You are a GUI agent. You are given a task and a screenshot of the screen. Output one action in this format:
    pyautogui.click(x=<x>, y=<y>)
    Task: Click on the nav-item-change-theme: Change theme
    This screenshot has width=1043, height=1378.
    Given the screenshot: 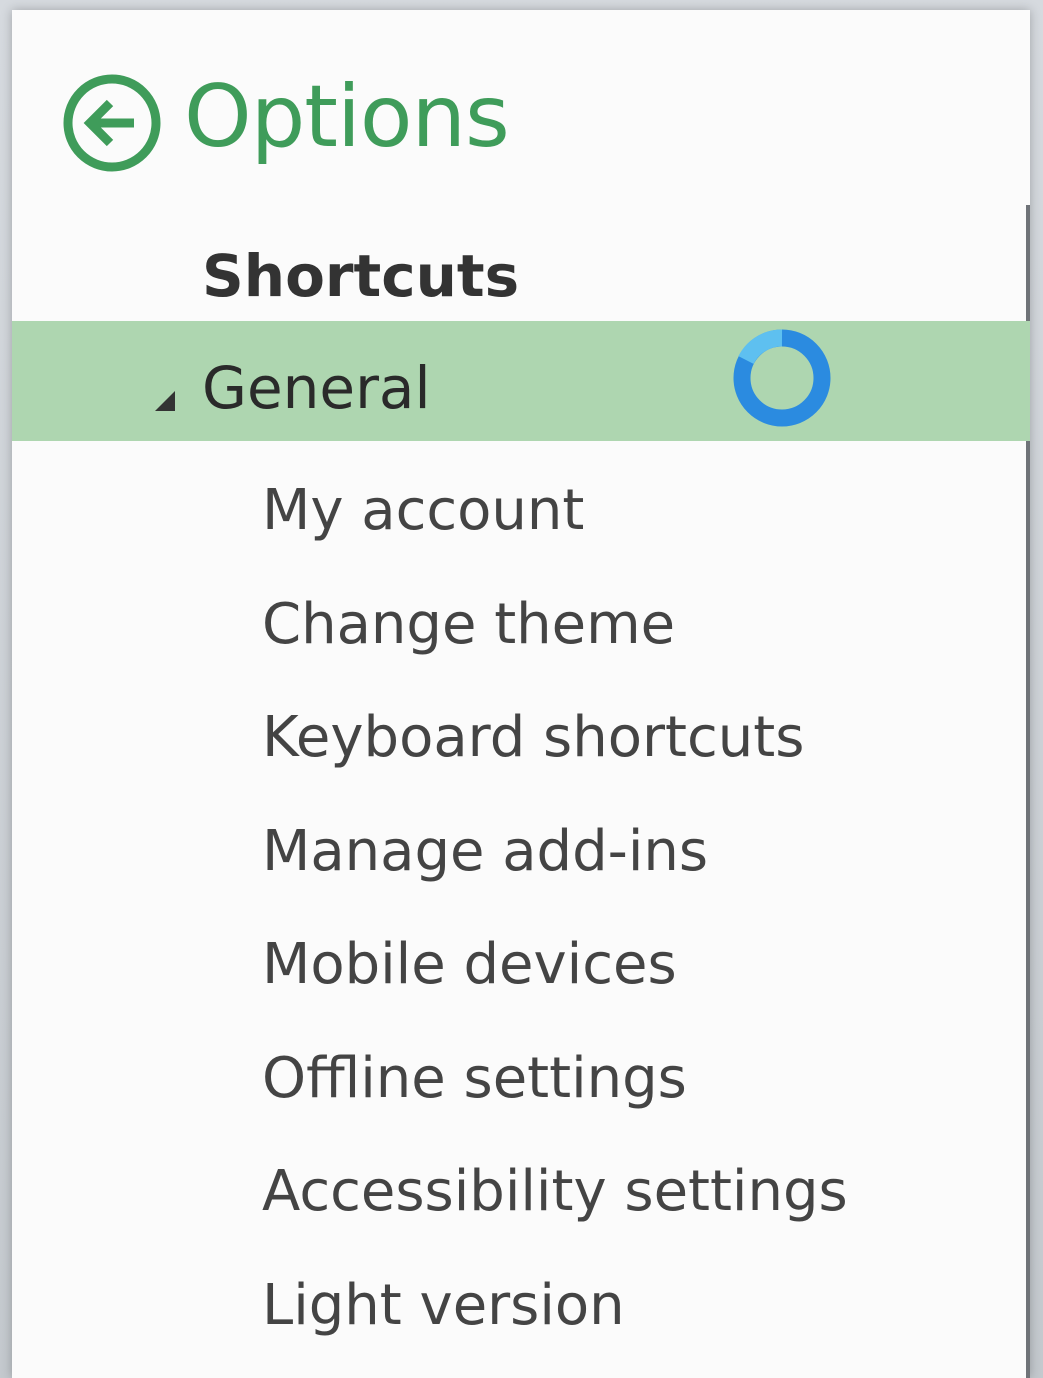 What is the action you would take?
    pyautogui.click(x=555, y=625)
    